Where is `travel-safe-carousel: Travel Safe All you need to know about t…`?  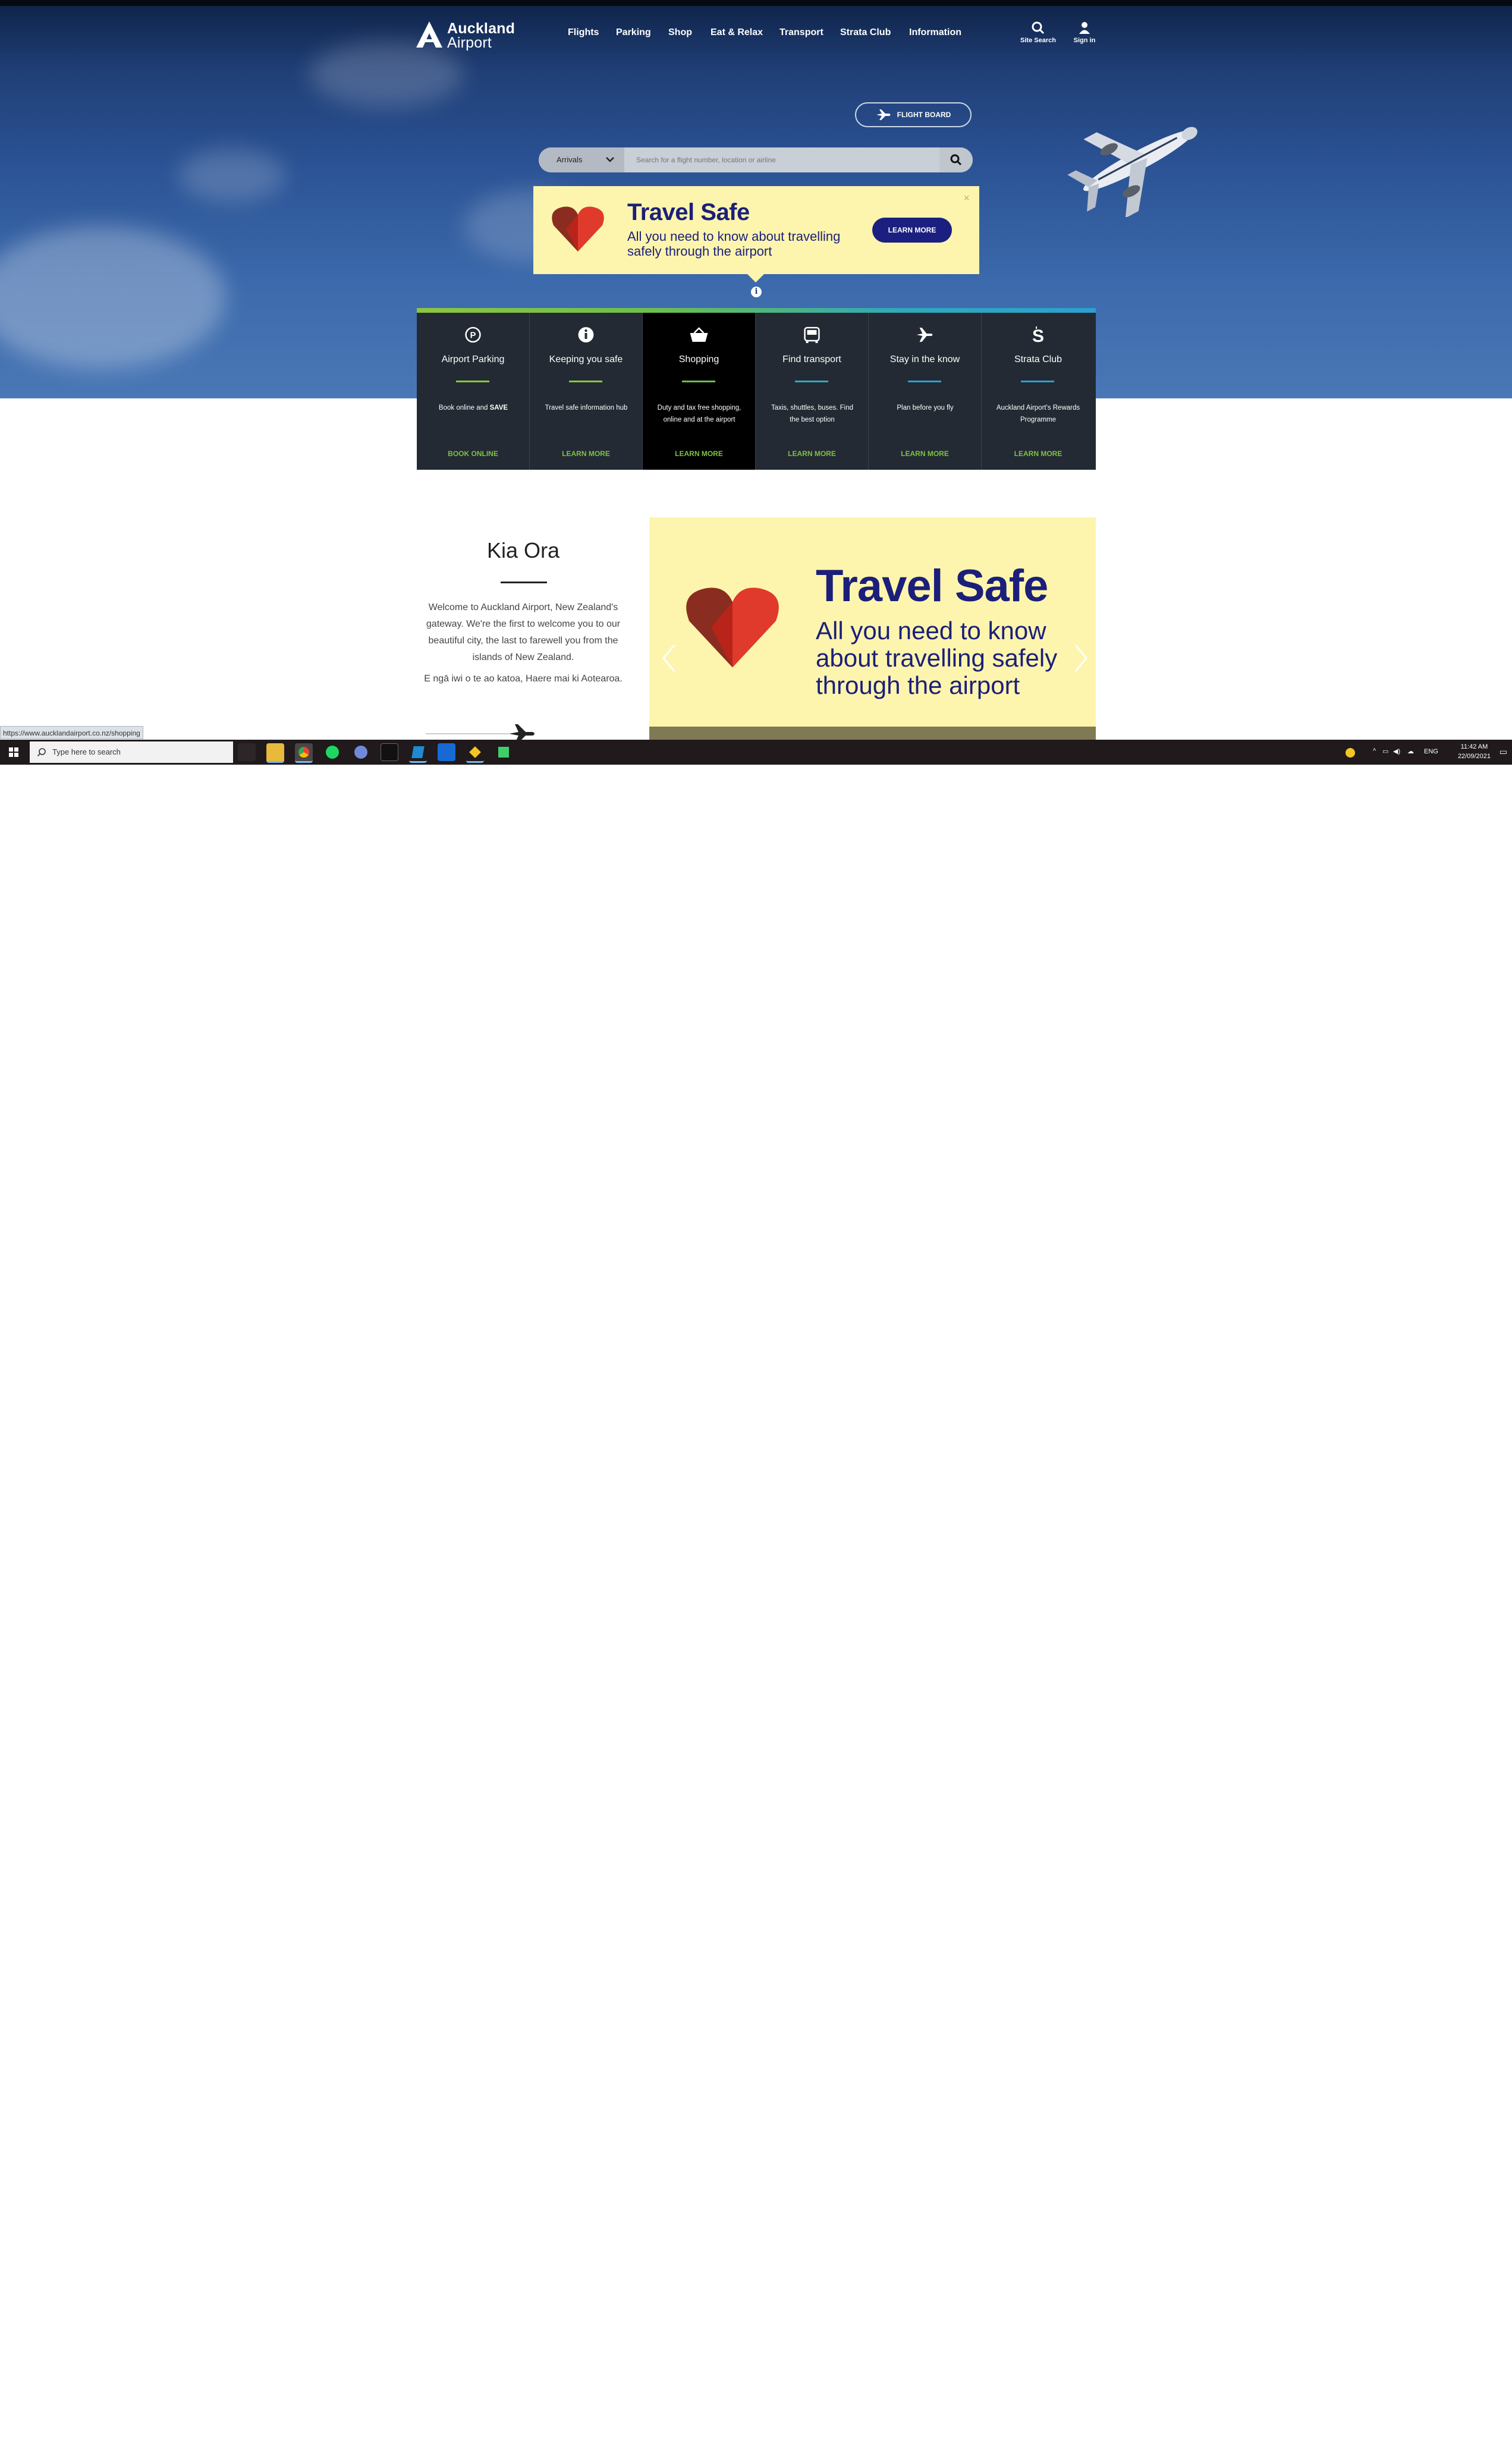 travel-safe-carousel: Travel Safe All you need to know about t… is located at coordinates (872, 628).